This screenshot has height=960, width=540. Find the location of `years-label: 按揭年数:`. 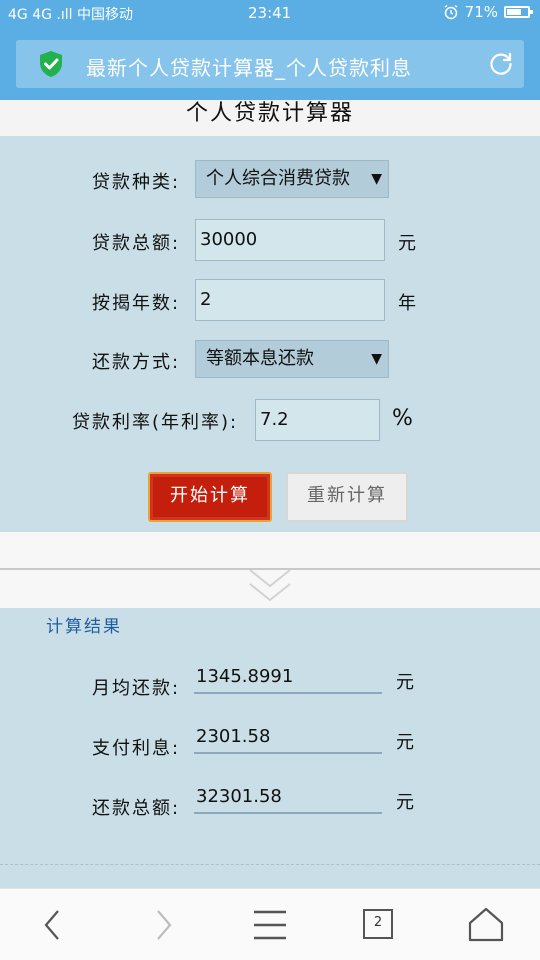

years-label: 按揭年数: is located at coordinates (136, 303).